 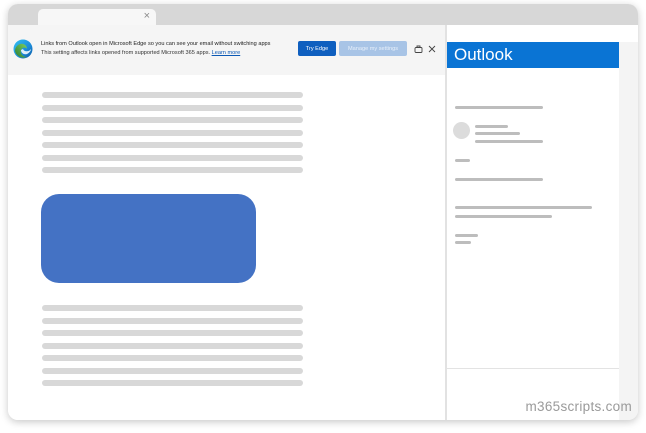 I want to click on tab-strip: ×, so click(x=323, y=14).